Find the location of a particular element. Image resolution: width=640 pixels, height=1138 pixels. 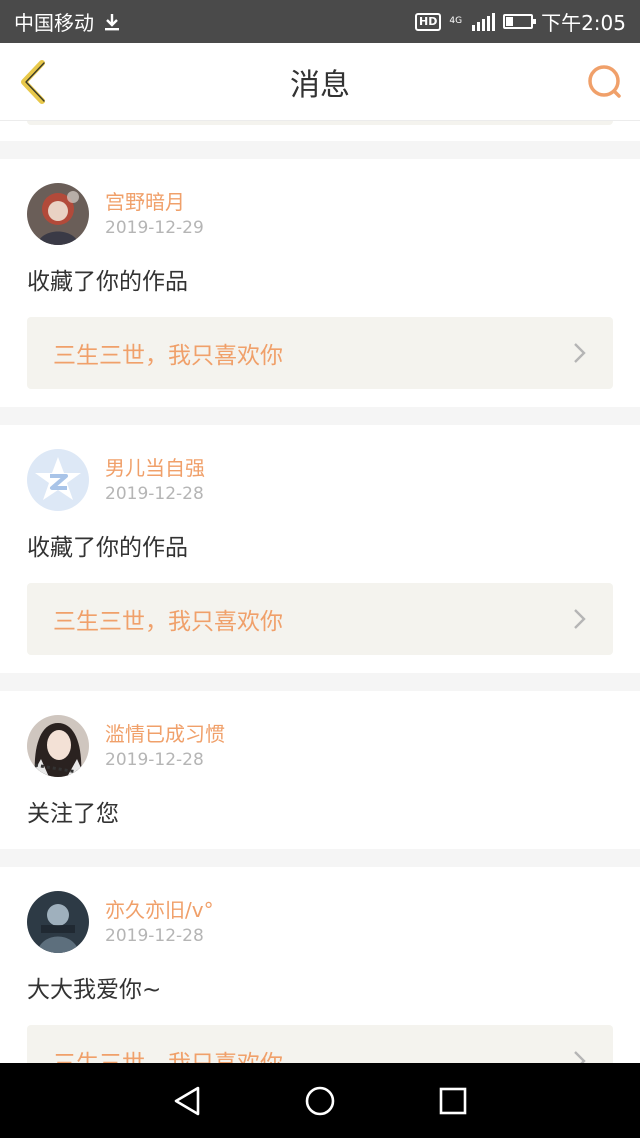

username: 亦久亦旧/v° is located at coordinates (159, 910).